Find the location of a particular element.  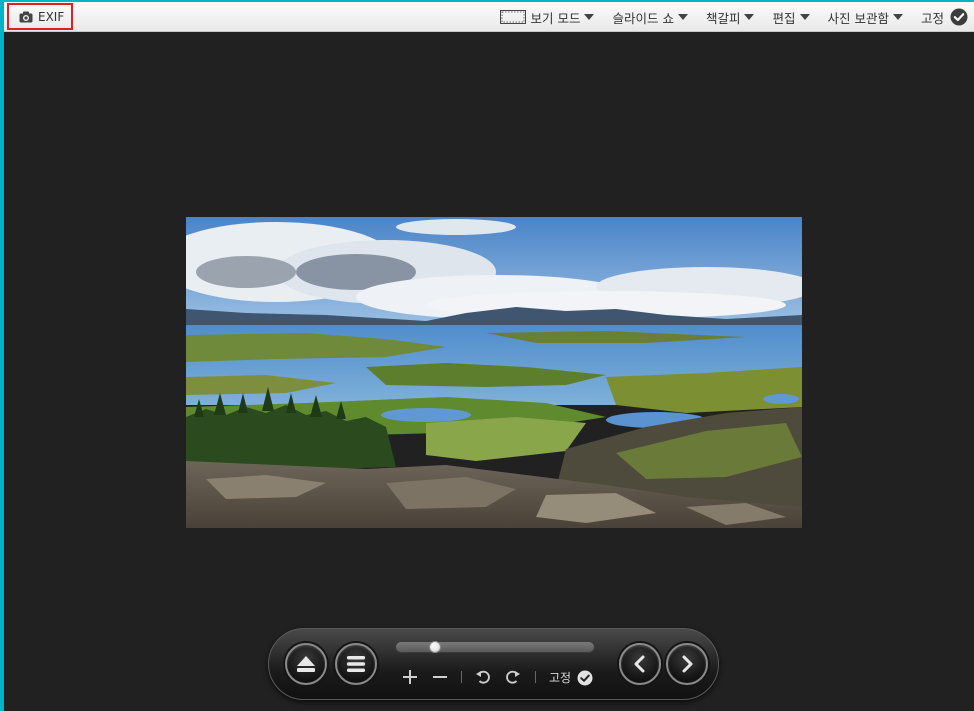

control-pin-label: 고정 is located at coordinates (560, 678).